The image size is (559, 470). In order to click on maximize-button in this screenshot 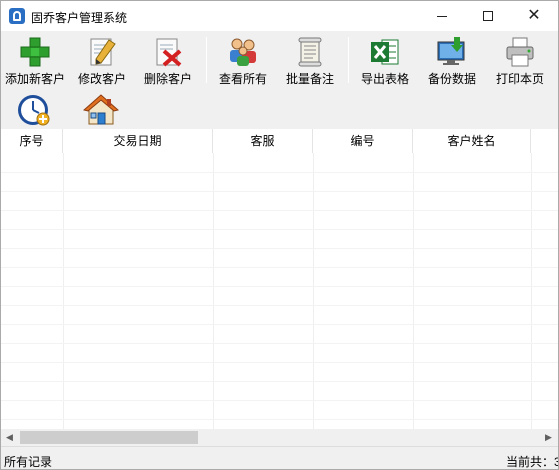, I will do `click(488, 16)`.